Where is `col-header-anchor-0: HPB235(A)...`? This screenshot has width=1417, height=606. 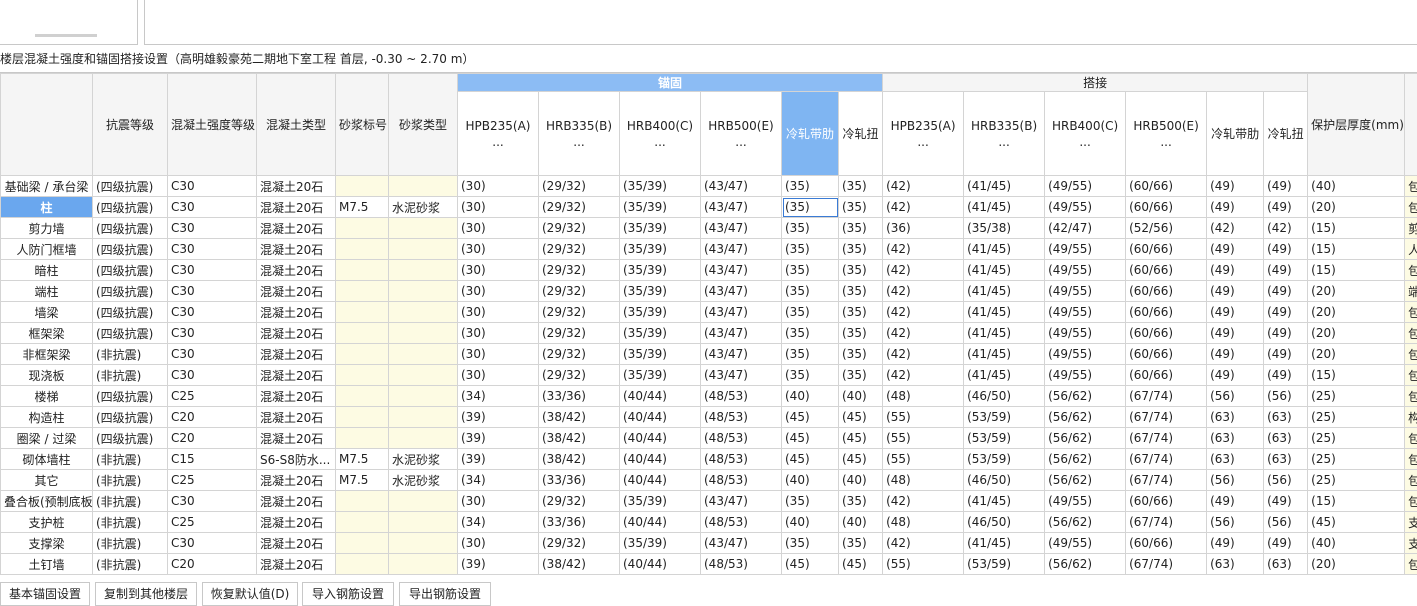 col-header-anchor-0: HPB235(A)... is located at coordinates (498, 134).